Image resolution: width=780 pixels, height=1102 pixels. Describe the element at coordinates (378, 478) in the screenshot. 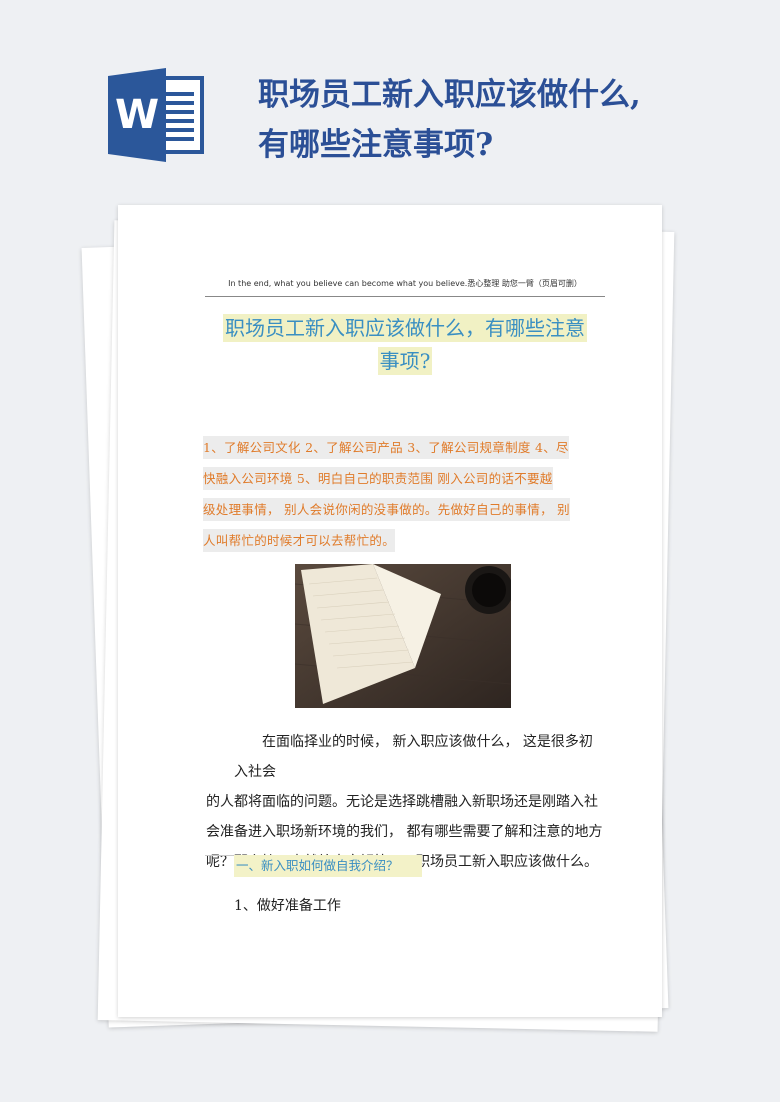

I see `intro-line: 快融入公司环境 5、明白自己的职责范围 刚入公司的话不要越` at that location.